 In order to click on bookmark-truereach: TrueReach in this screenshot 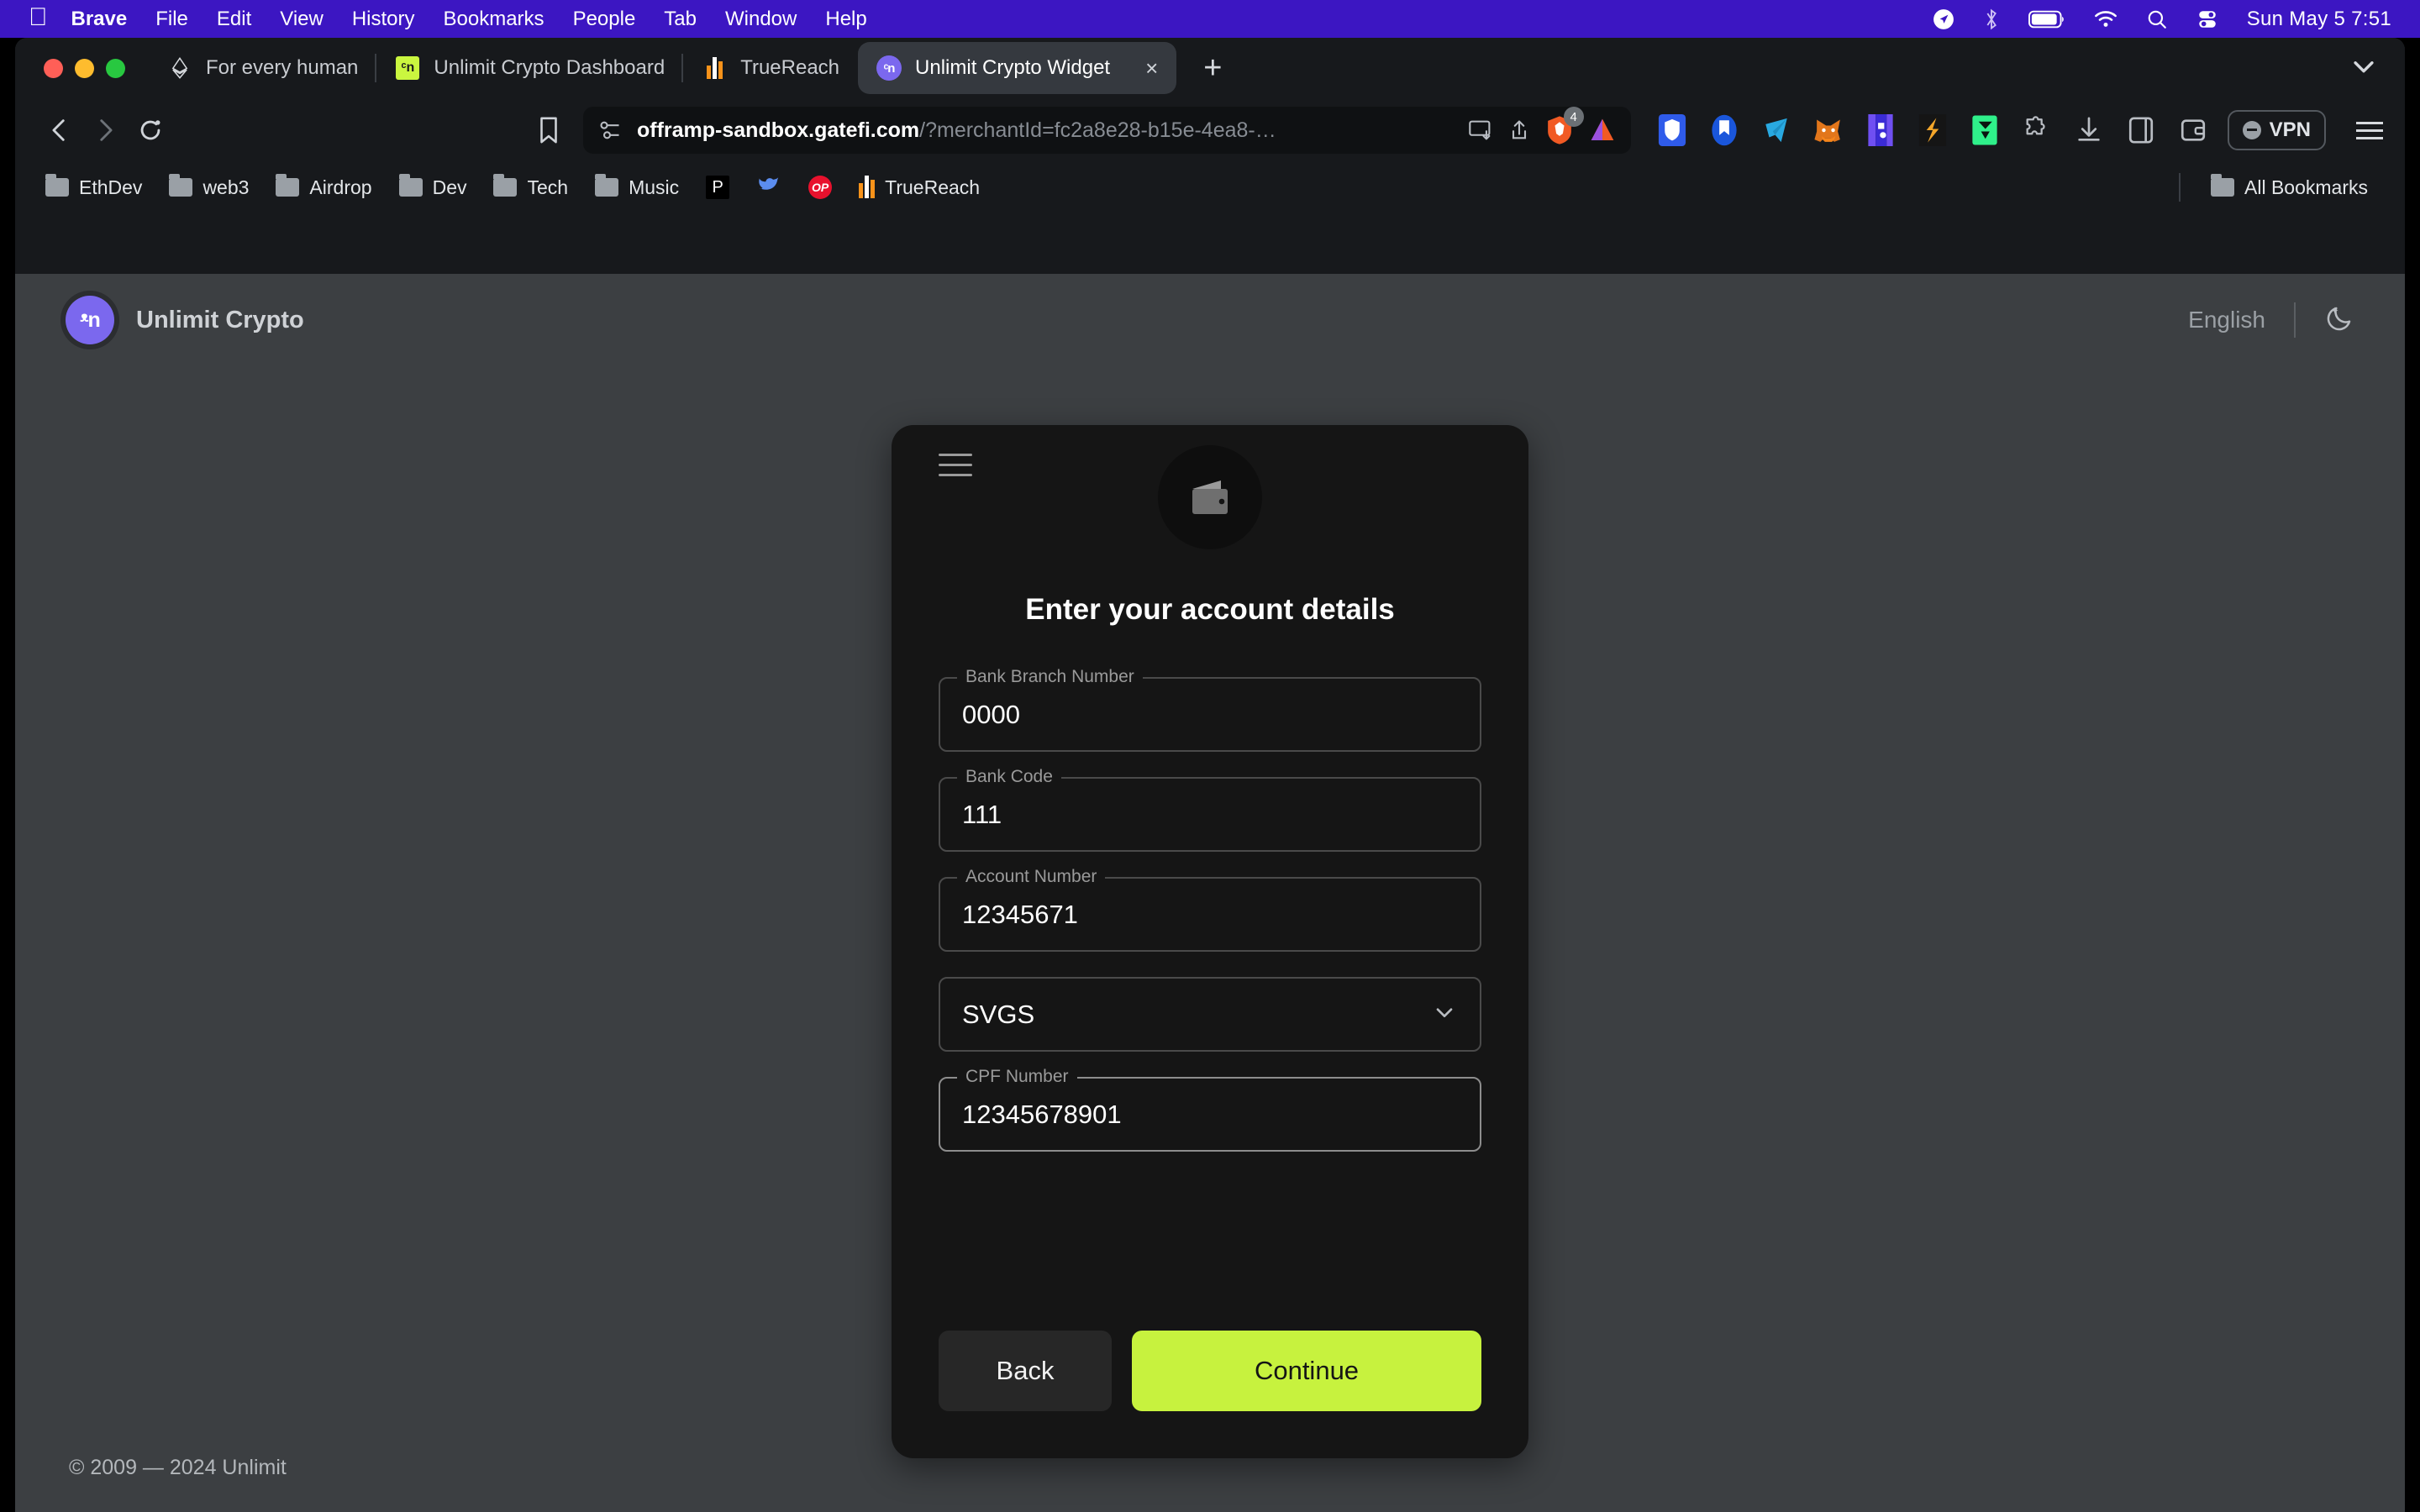, I will do `click(920, 187)`.